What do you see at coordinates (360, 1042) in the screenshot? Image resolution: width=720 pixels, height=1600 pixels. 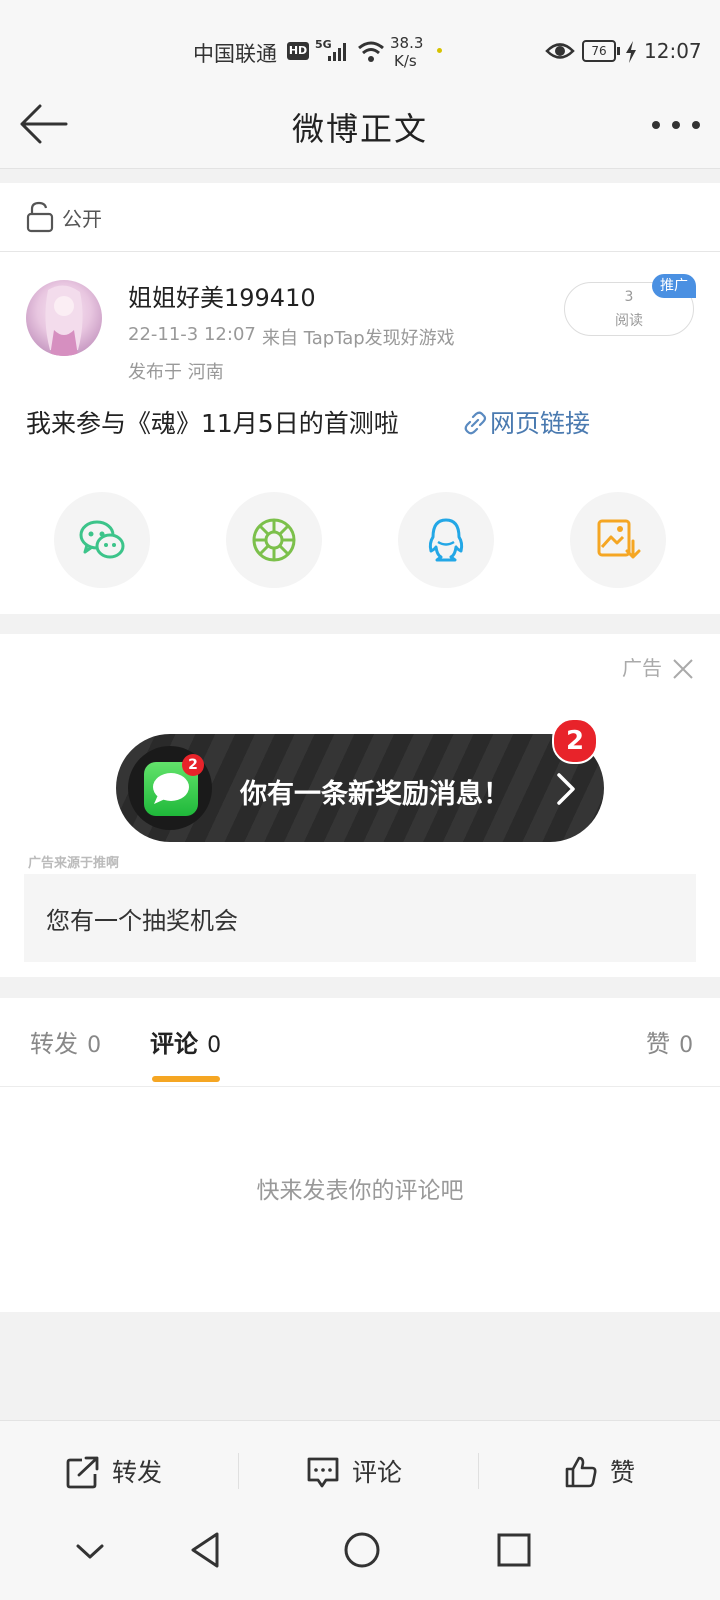 I see `interaction-tabs: 转发 0 评论 0 赞 0` at bounding box center [360, 1042].